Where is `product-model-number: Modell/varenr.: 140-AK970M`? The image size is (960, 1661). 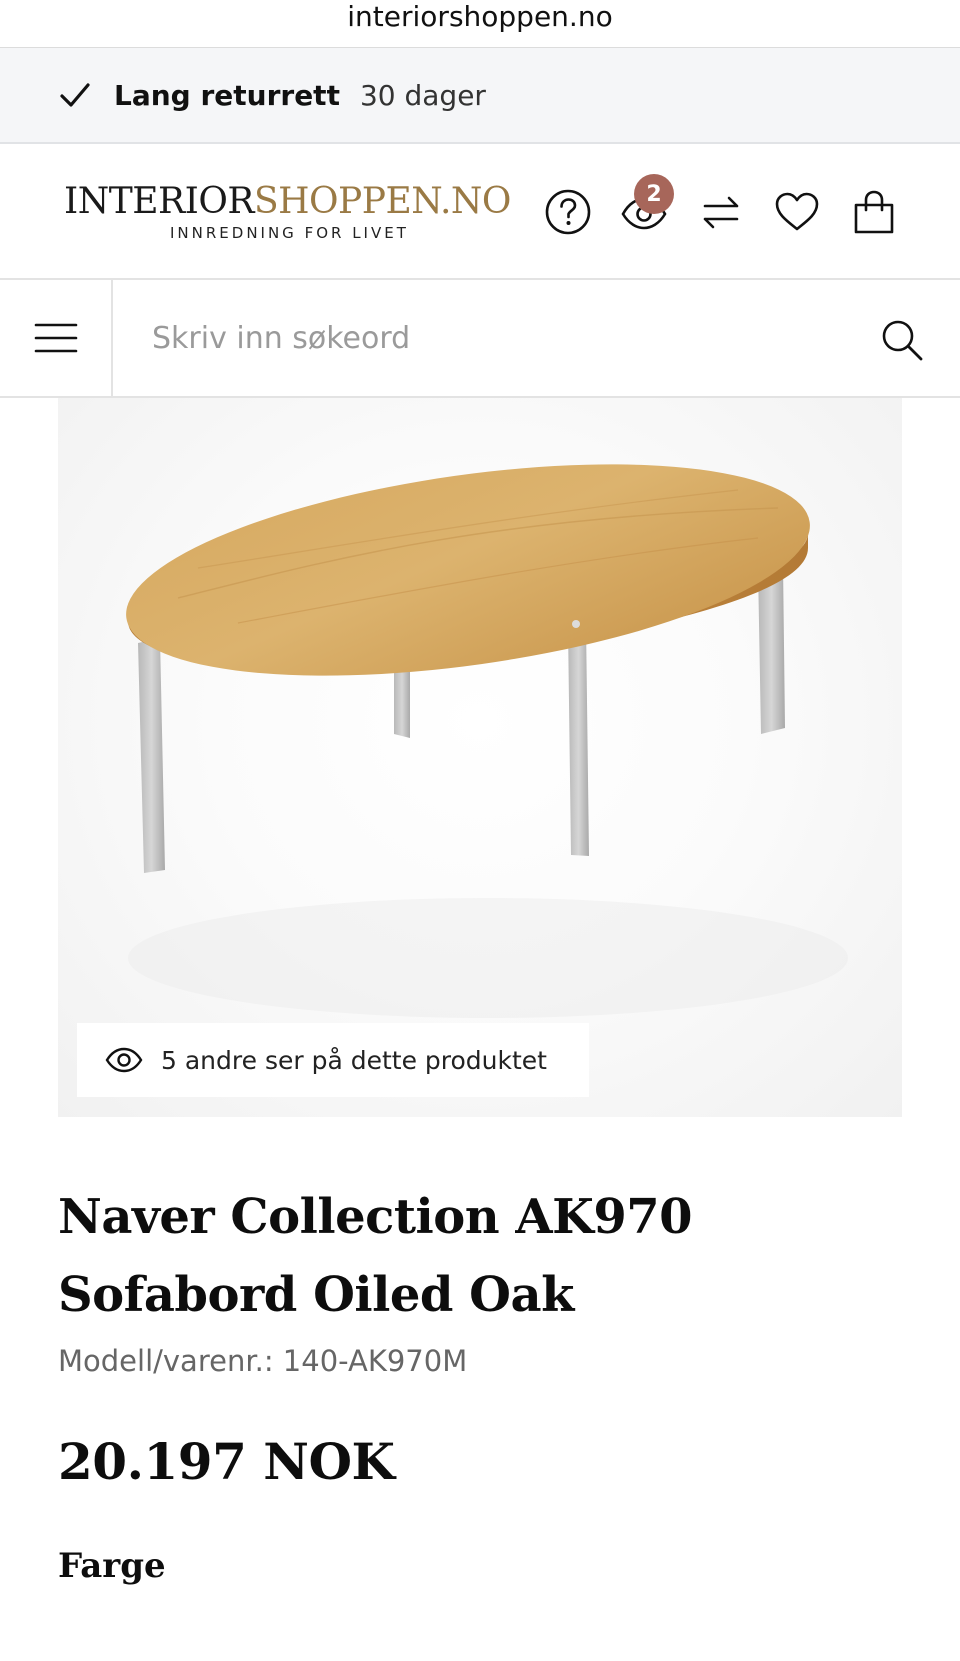
product-model-number: Modell/varenr.: 140-AK970M is located at coordinates (263, 1361).